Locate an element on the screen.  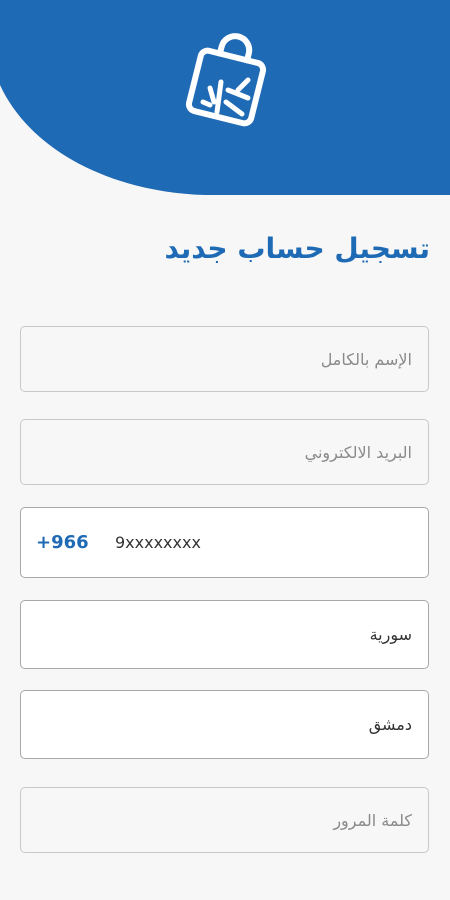
email-field is located at coordinates (224, 452).